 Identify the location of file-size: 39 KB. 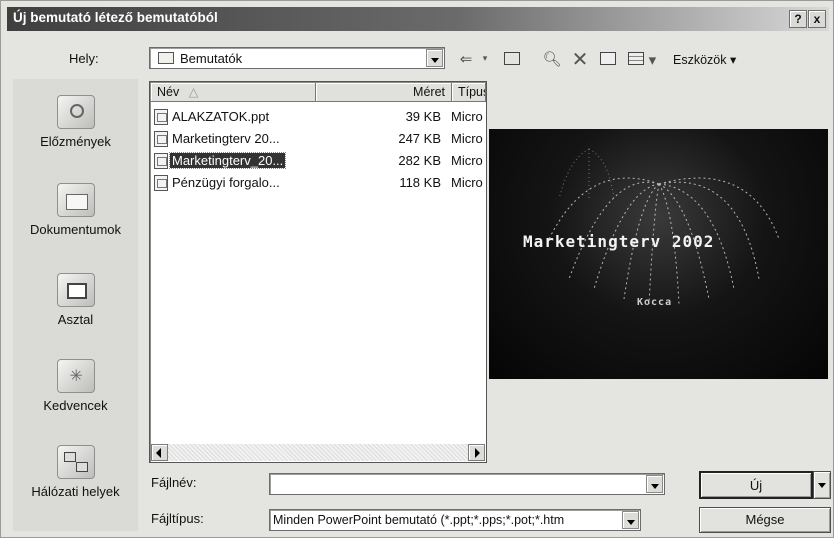
(423, 116).